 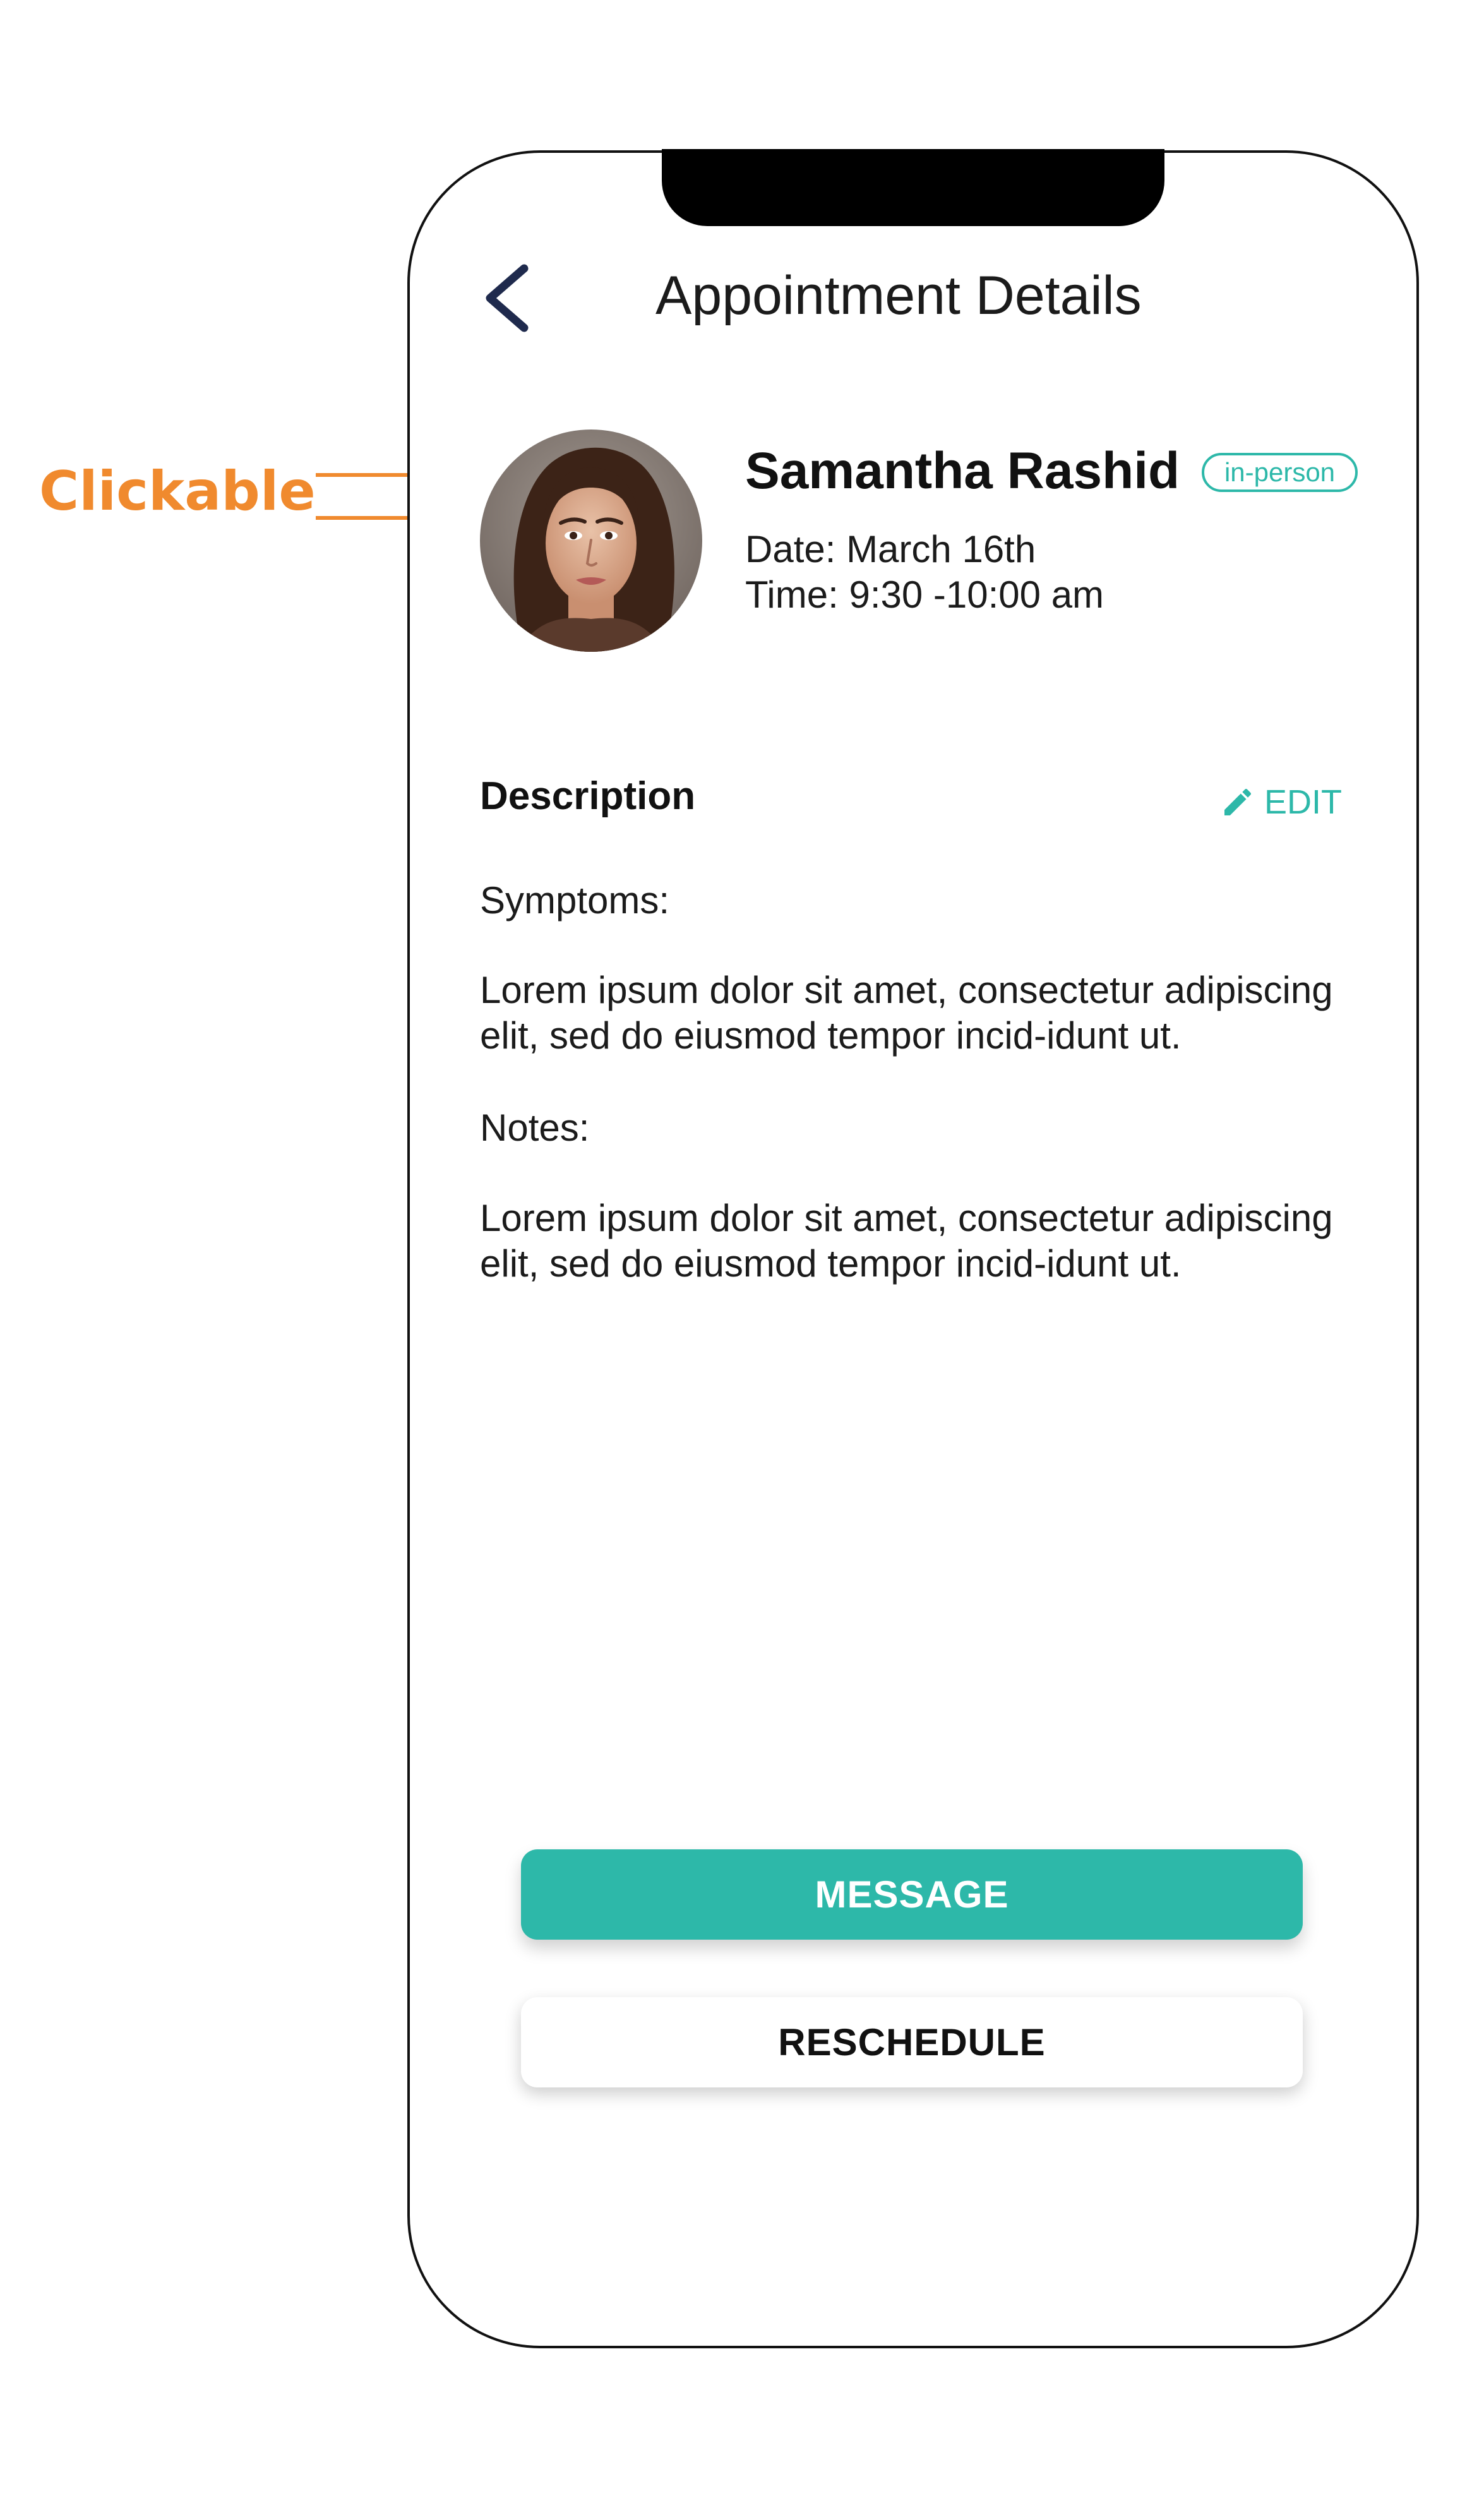 I want to click on message-button: MESSAGE, so click(x=912, y=1895).